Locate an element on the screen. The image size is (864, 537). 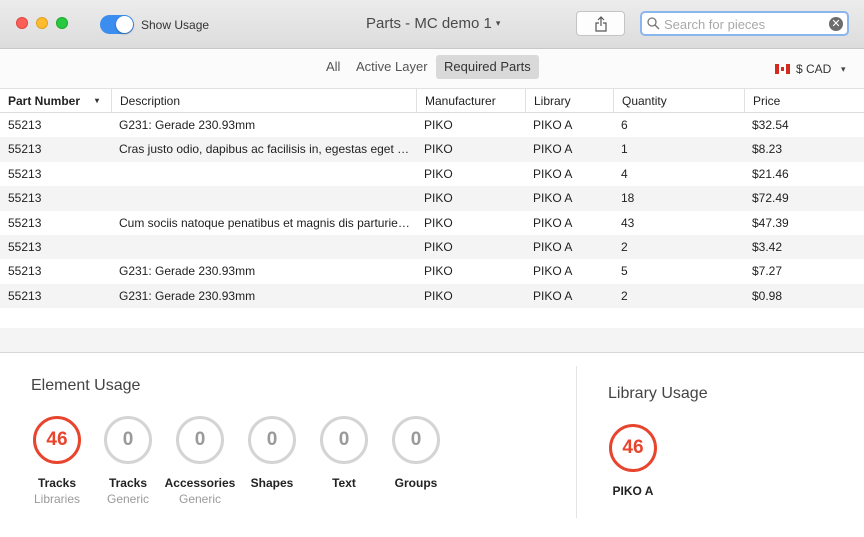
cell-price: $72.49 is located at coordinates (770, 198).